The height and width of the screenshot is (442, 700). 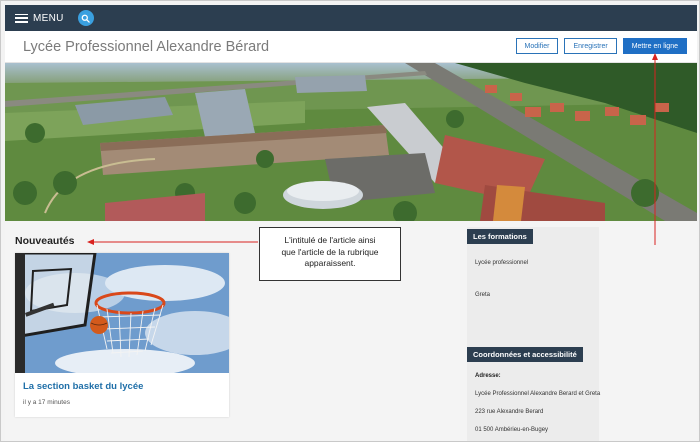 What do you see at coordinates (330, 240) in the screenshot?
I see `callout-line-1: L'intitulé de l'article ainsi` at bounding box center [330, 240].